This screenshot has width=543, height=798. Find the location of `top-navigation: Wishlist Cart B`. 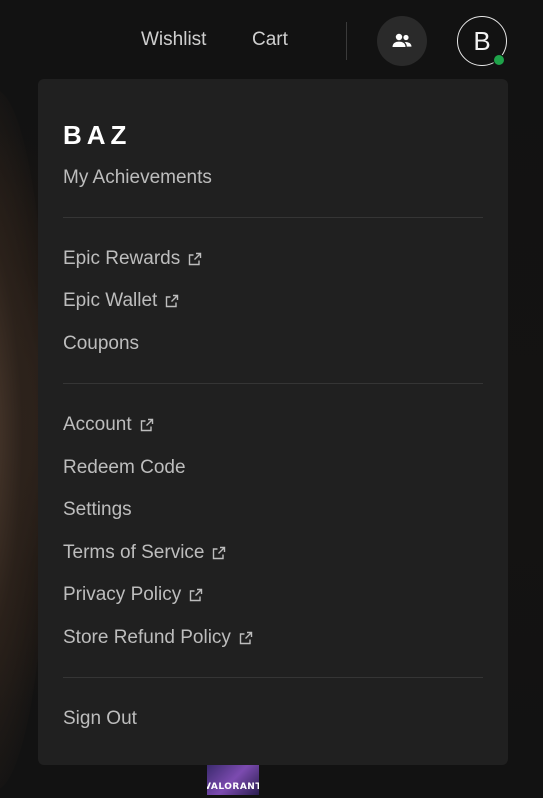

top-navigation: Wishlist Cart B is located at coordinates (271, 40).